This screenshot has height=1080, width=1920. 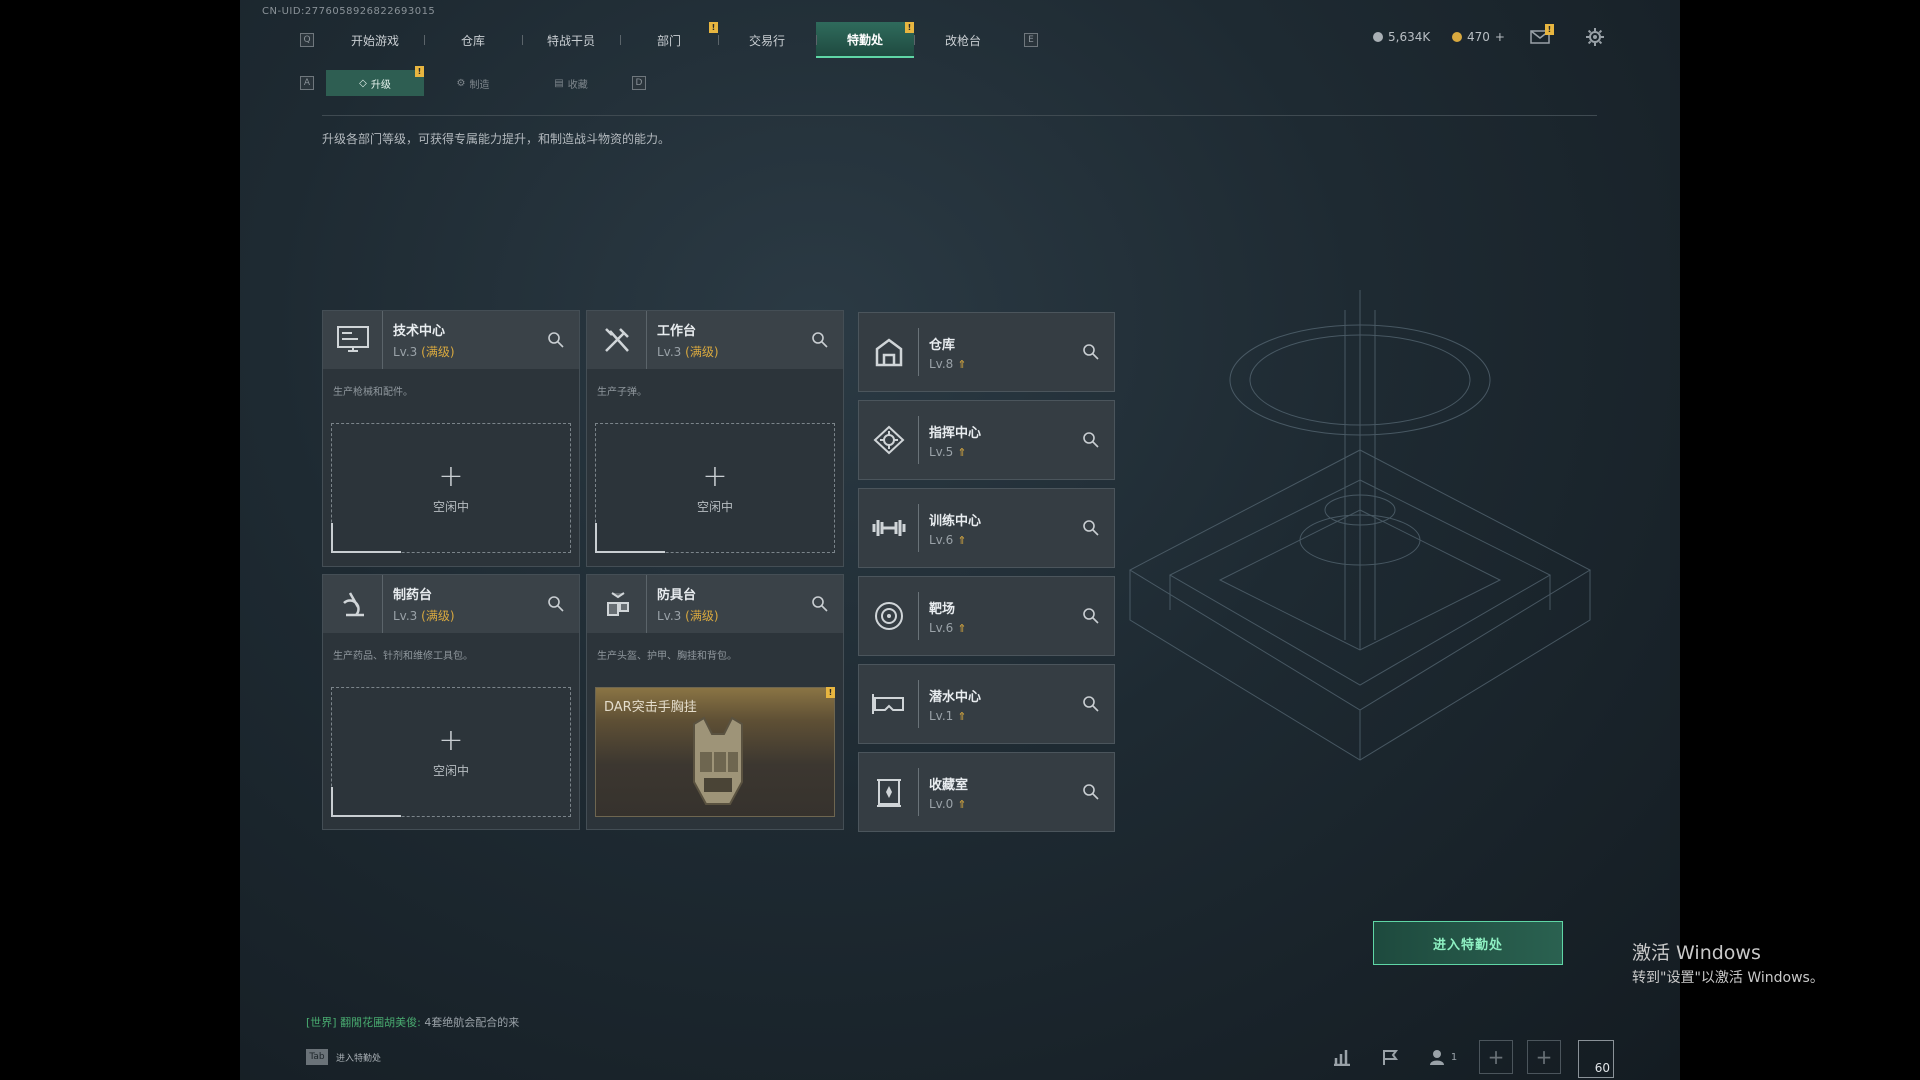 What do you see at coordinates (639, 83) in the screenshot?
I see `subnav-key-right: D` at bounding box center [639, 83].